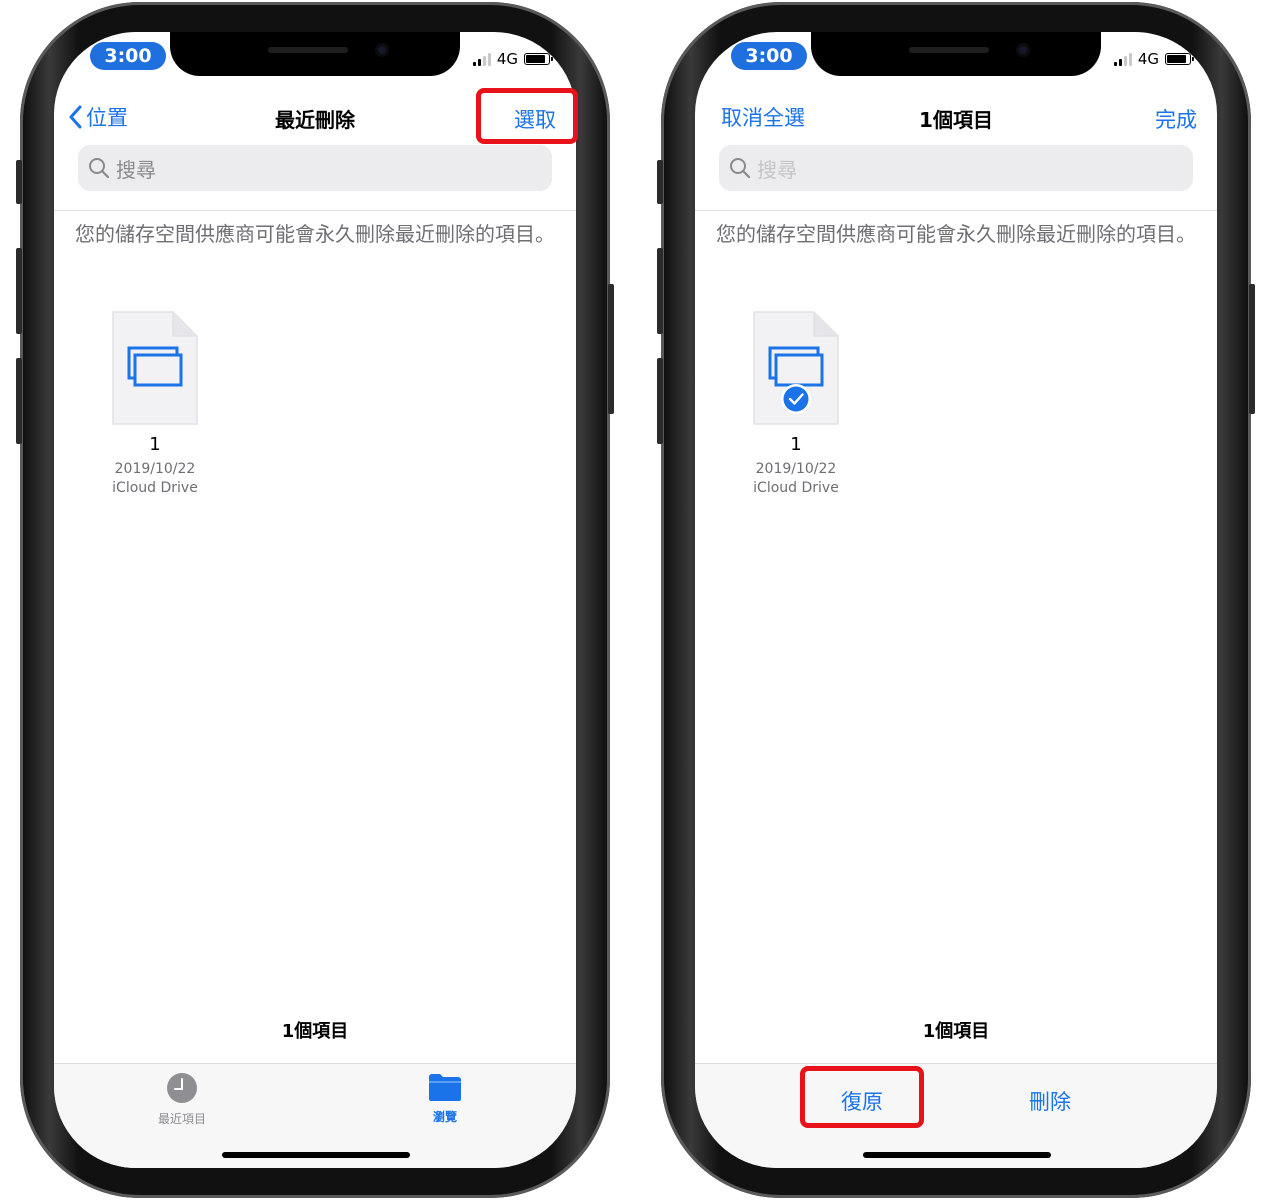 This screenshot has width=1272, height=1200. I want to click on tab-browse: 瀏覽, so click(445, 1098).